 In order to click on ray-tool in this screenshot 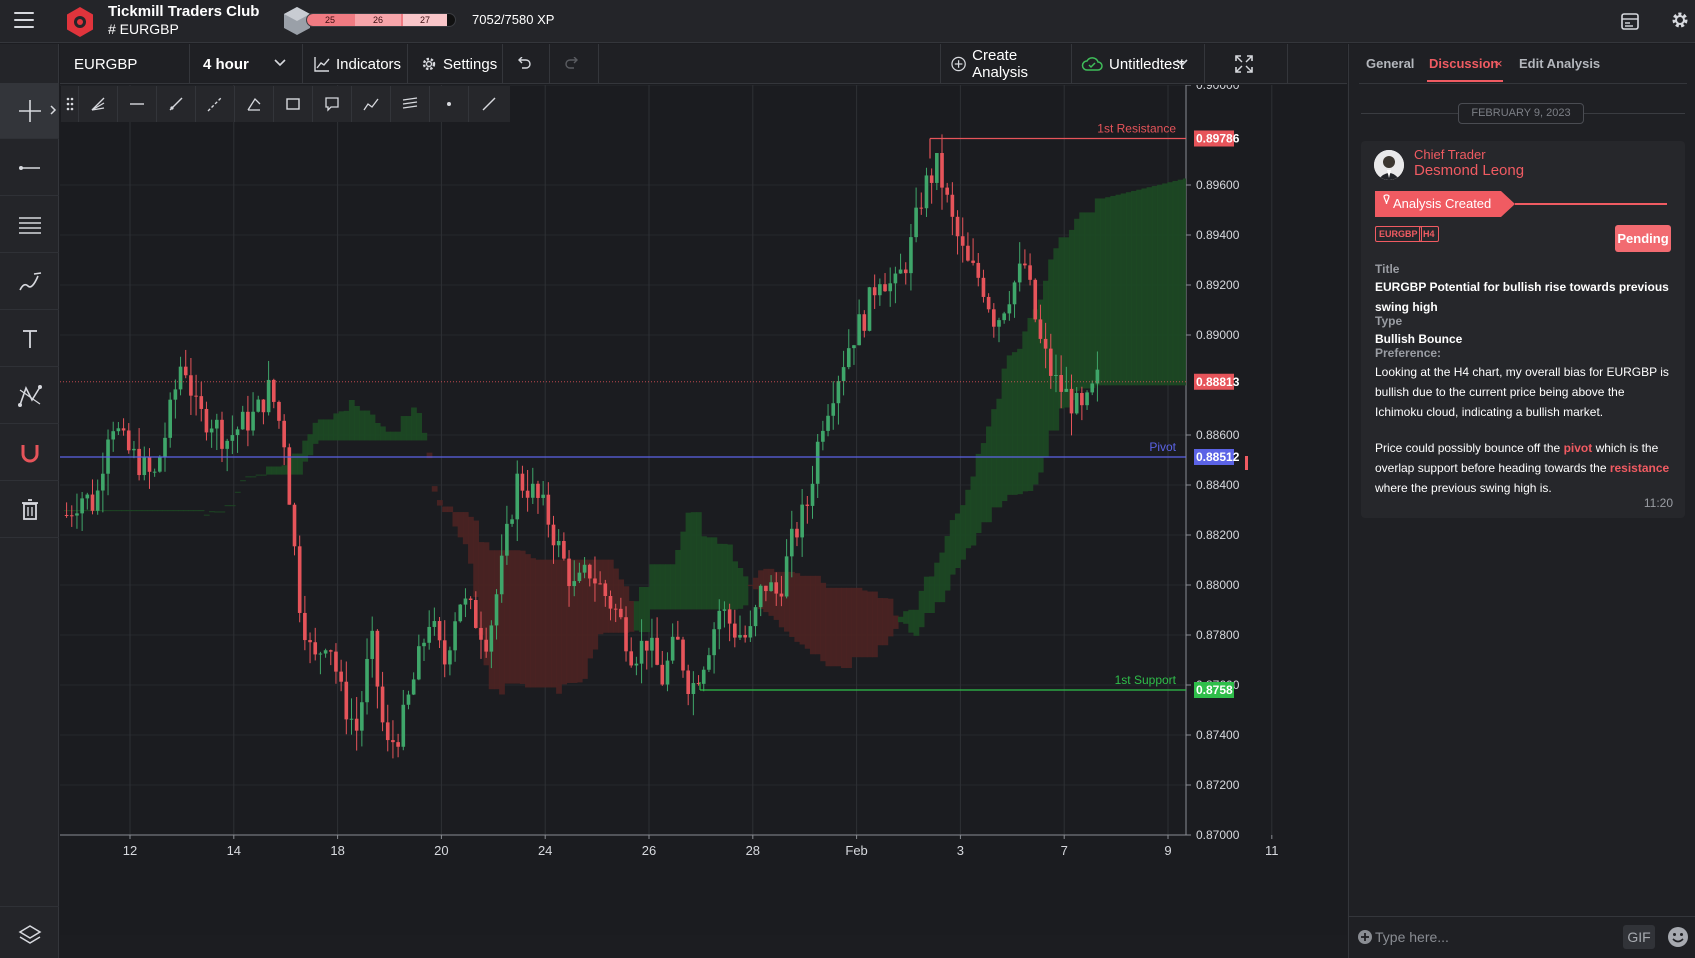, I will do `click(176, 104)`.